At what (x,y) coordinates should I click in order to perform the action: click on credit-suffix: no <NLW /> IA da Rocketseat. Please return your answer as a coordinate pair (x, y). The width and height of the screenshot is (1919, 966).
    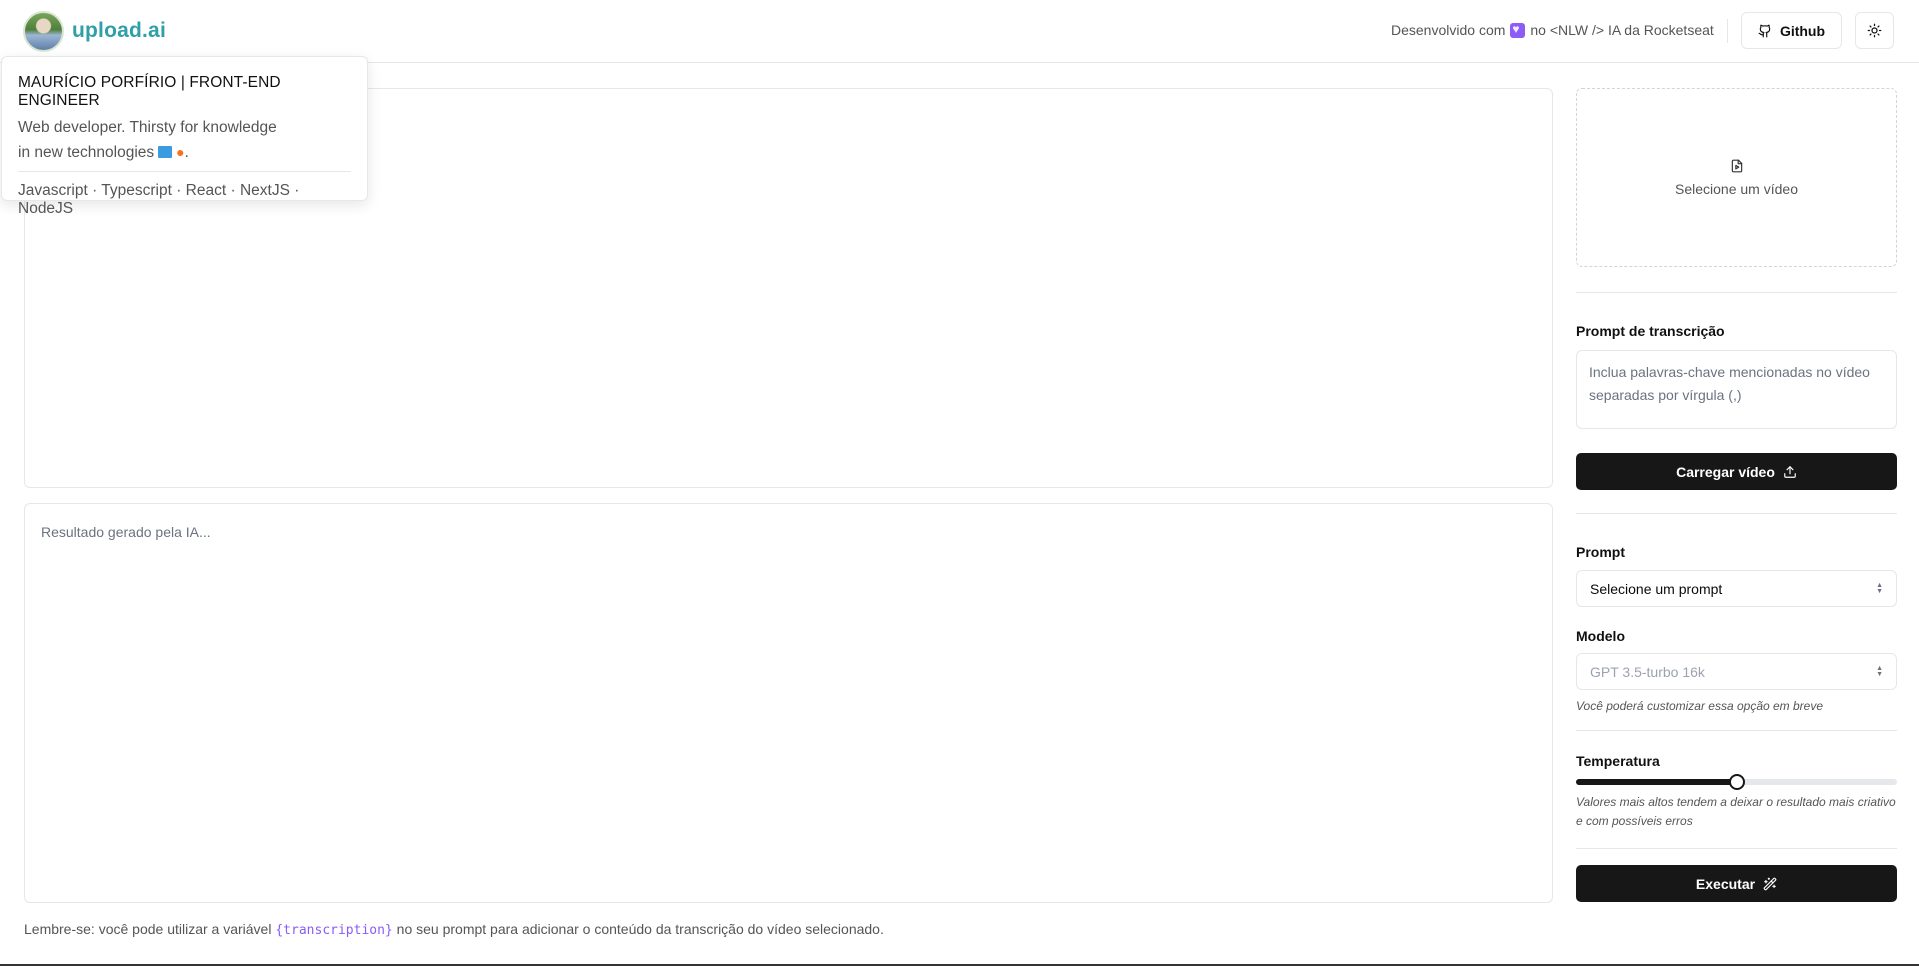
    Looking at the image, I should click on (1622, 30).